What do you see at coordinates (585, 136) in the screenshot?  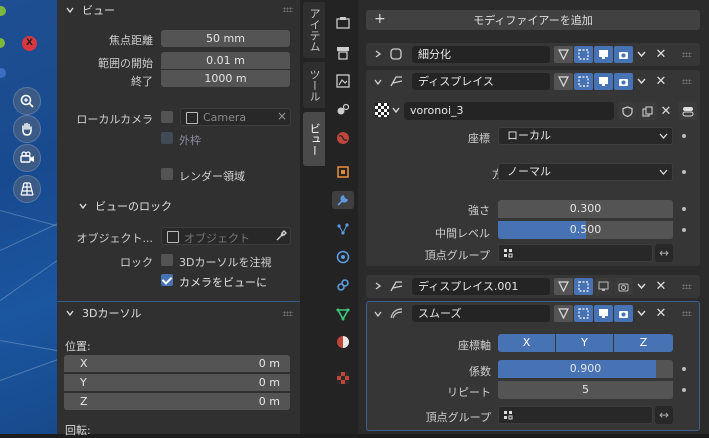 I see `coords-dropdown: ローカル` at bounding box center [585, 136].